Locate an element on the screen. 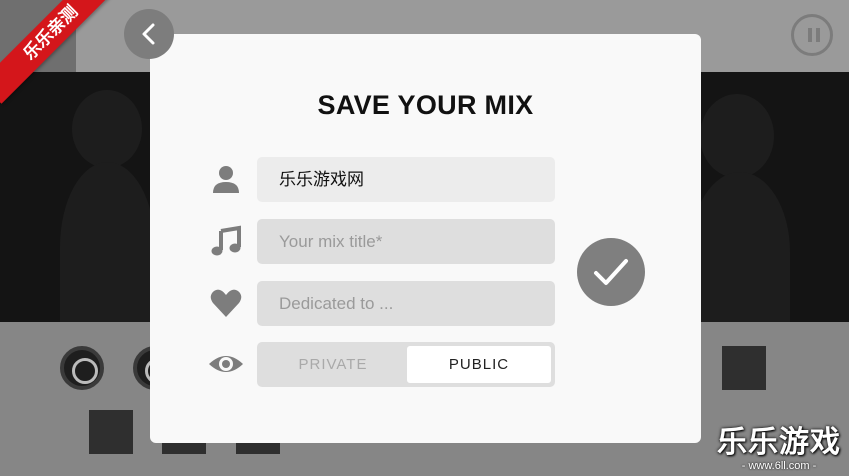 The width and height of the screenshot is (849, 476). sound-pad-icon is located at coordinates (82, 368).